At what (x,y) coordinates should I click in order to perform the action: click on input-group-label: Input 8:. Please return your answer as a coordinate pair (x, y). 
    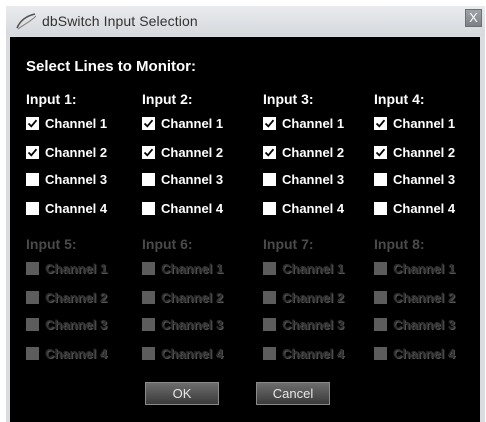
    Looking at the image, I should click on (399, 244).